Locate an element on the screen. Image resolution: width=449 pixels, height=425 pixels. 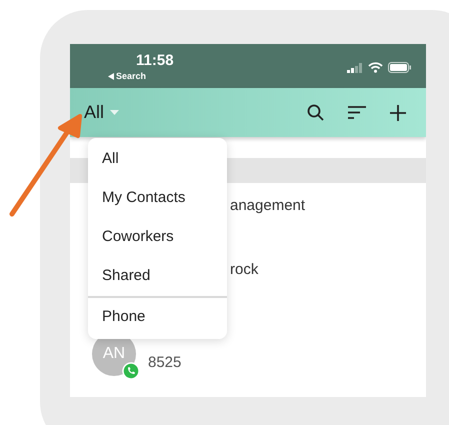
add-icon is located at coordinates (398, 112).